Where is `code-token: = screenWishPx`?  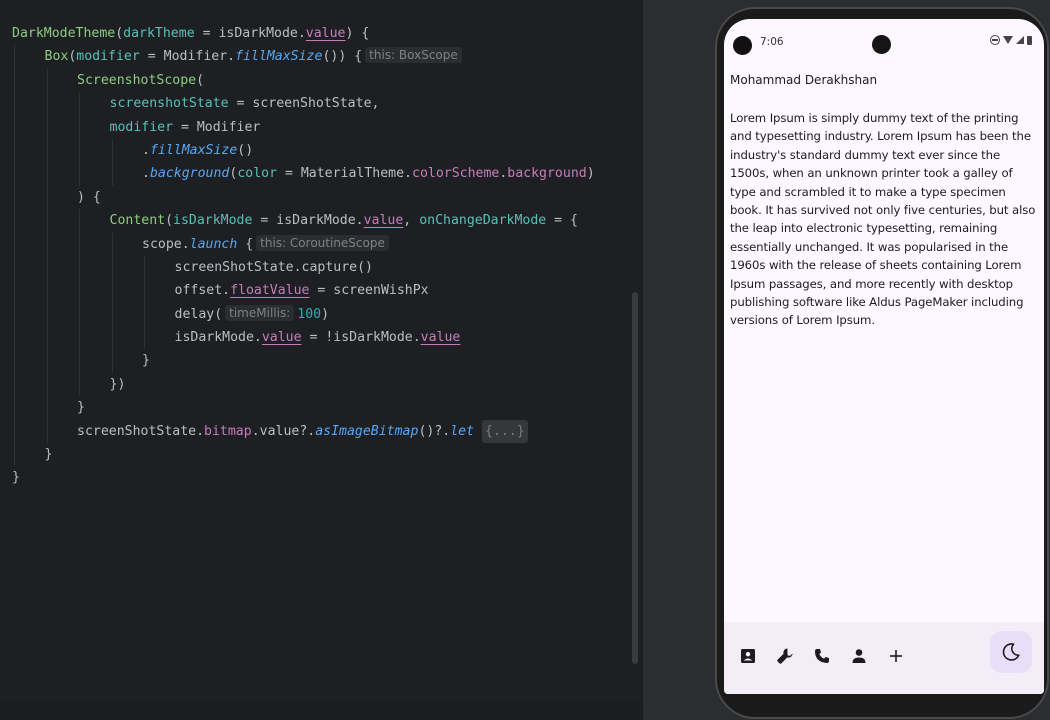 code-token: = screenWishPx is located at coordinates (369, 291).